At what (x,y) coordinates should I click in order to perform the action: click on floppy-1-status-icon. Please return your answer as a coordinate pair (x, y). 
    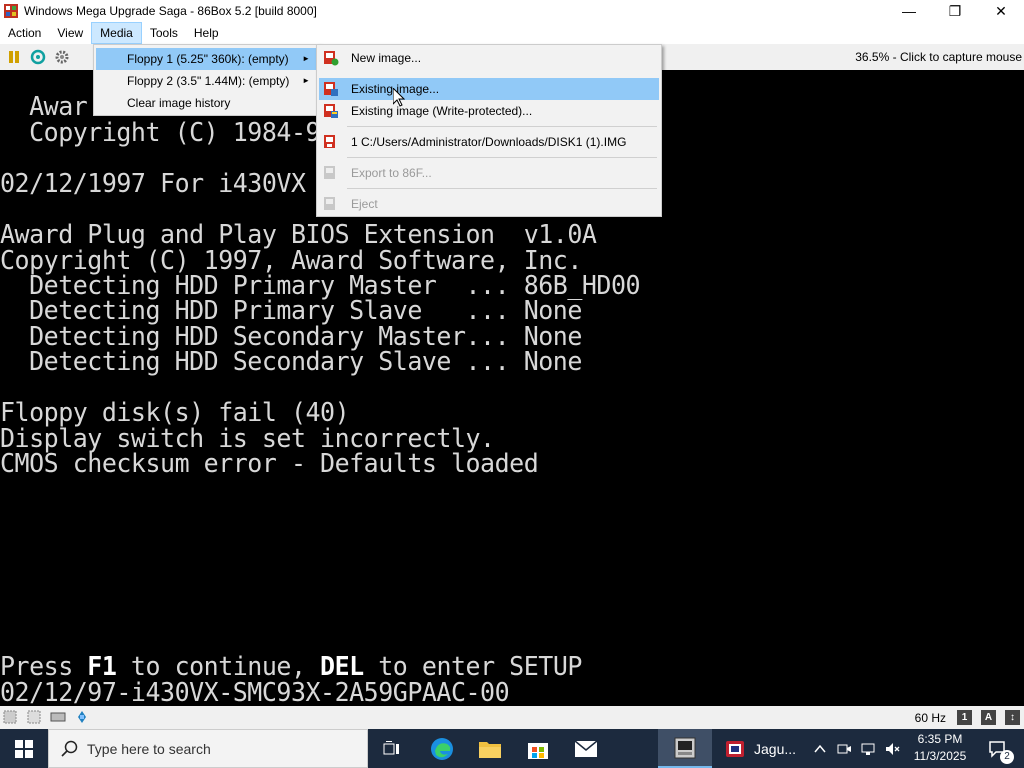
    Looking at the image, I should click on (10, 717).